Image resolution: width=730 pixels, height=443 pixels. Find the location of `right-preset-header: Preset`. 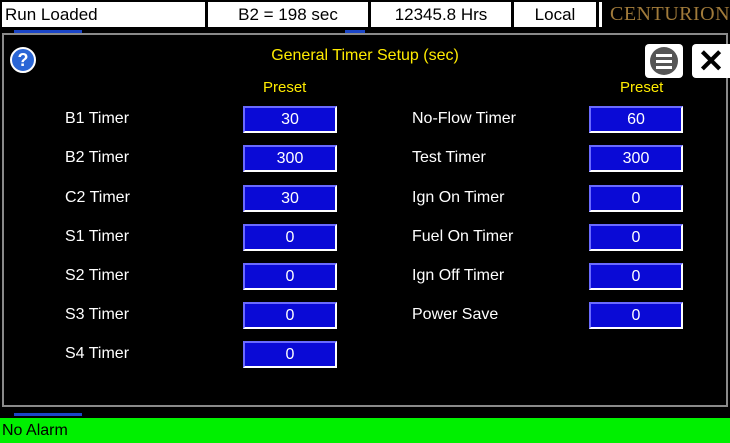

right-preset-header: Preset is located at coordinates (642, 87).